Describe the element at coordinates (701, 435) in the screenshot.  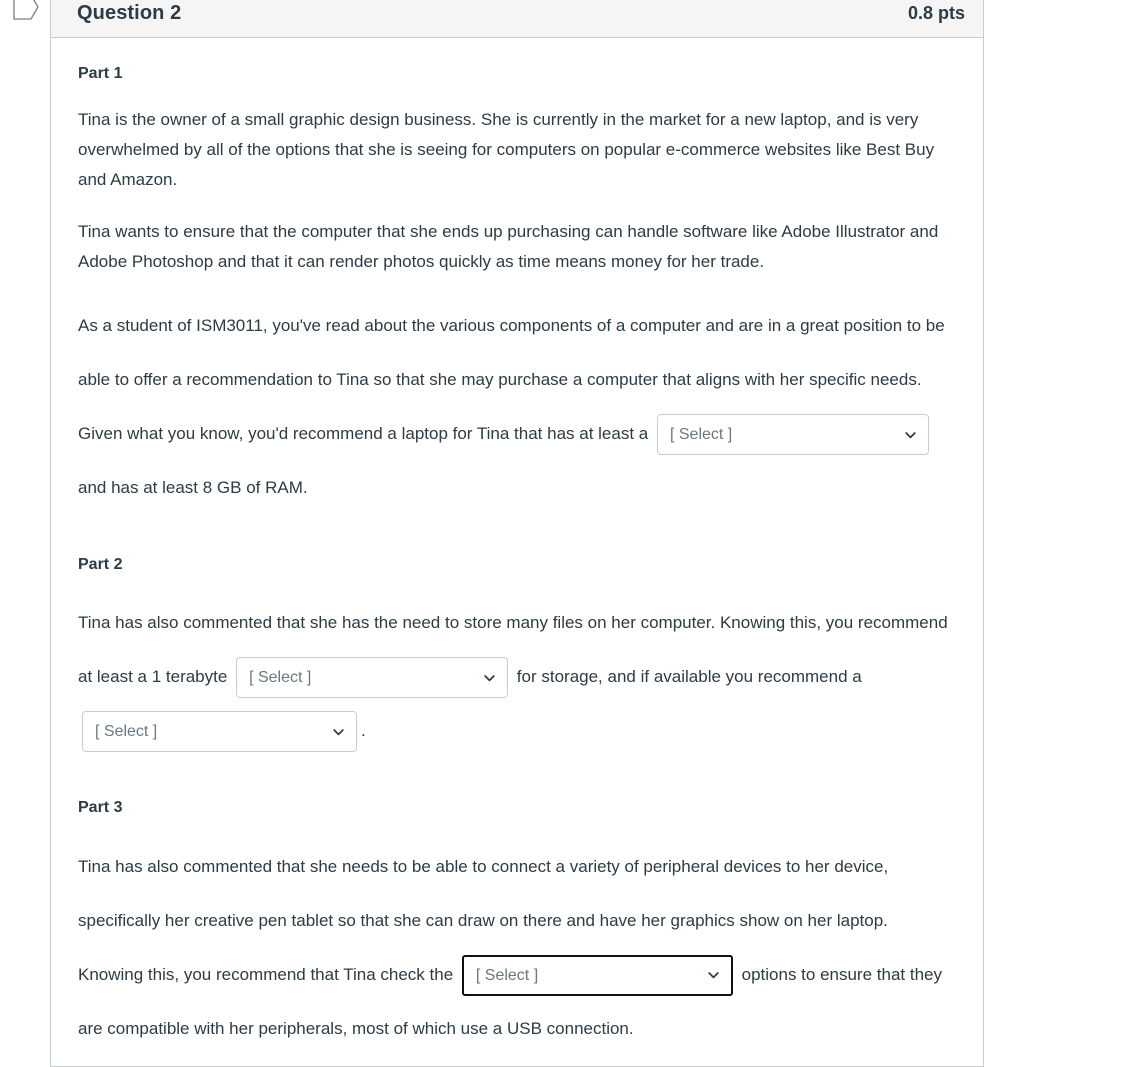
I see `select-cpu-processor-value: [ Select ]` at that location.